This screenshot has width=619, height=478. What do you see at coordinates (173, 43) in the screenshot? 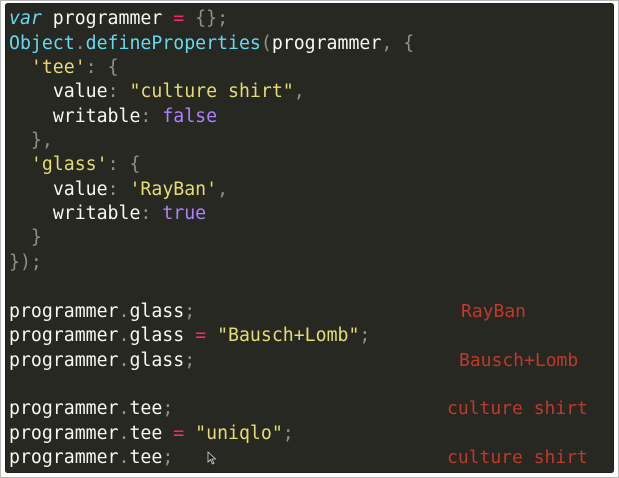
I see `define-properties-method: defineProperties` at bounding box center [173, 43].